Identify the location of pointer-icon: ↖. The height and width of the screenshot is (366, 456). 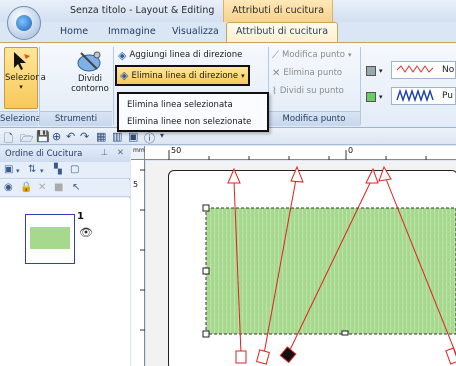
(76, 187).